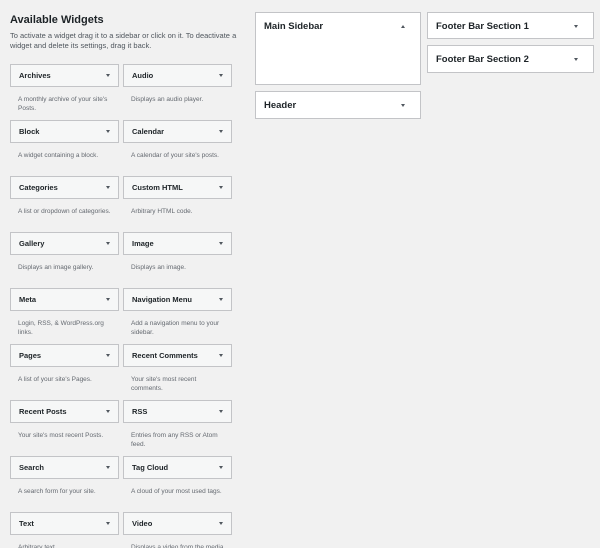  Describe the element at coordinates (177, 75) in the screenshot. I see `widget-audio-handle: Audio` at that location.